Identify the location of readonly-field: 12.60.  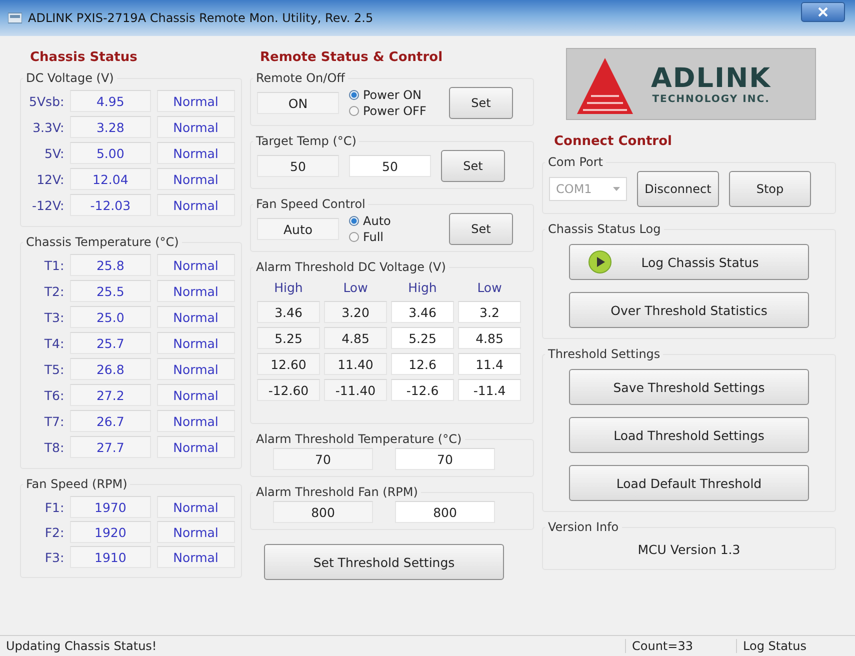
(288, 364).